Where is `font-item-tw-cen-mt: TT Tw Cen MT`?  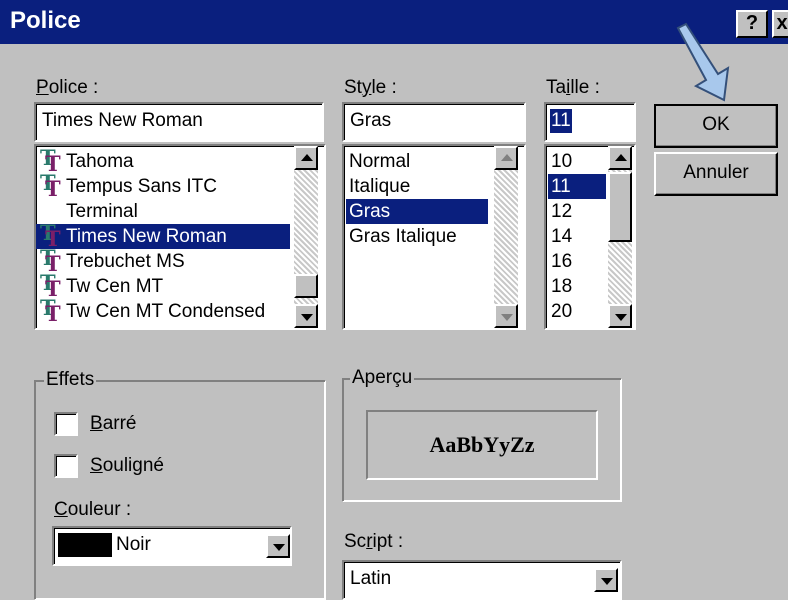 font-item-tw-cen-mt: TT Tw Cen MT is located at coordinates (163, 285).